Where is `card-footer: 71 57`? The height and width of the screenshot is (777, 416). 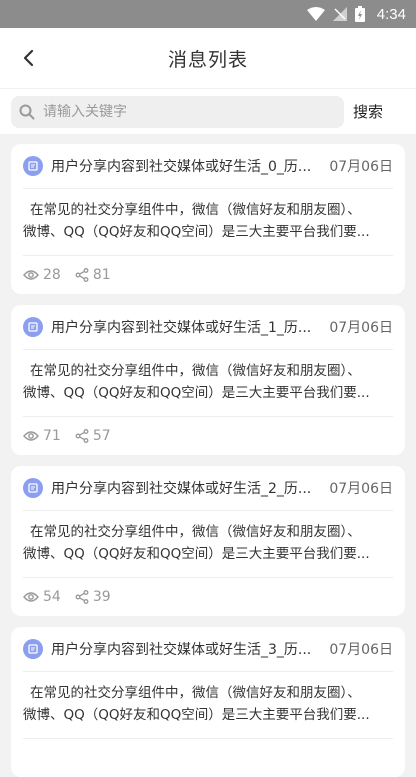 card-footer: 71 57 is located at coordinates (208, 436).